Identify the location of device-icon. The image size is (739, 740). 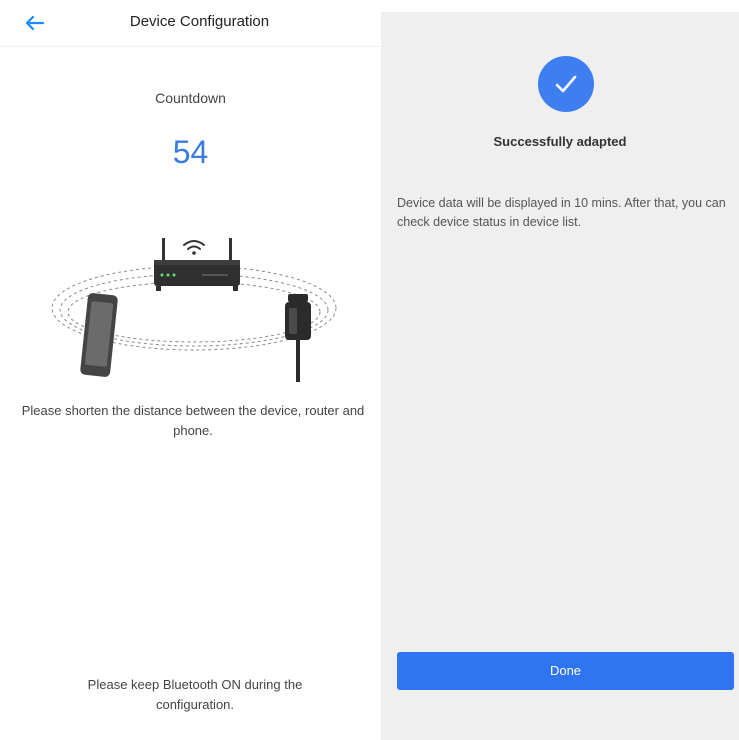
(298, 338).